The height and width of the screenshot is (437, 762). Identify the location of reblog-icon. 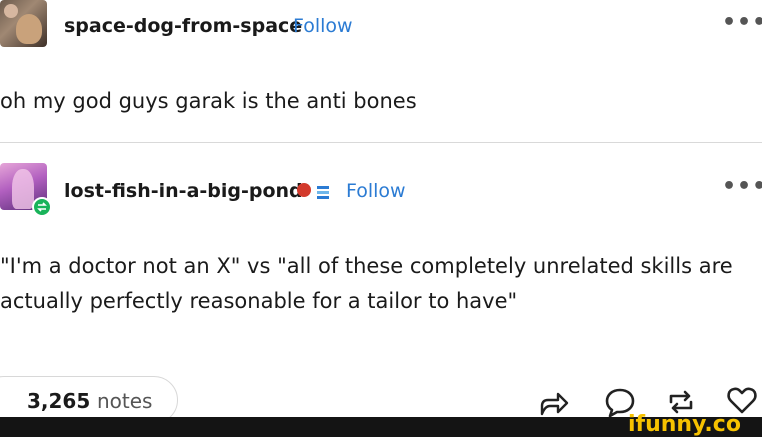
(42, 207).